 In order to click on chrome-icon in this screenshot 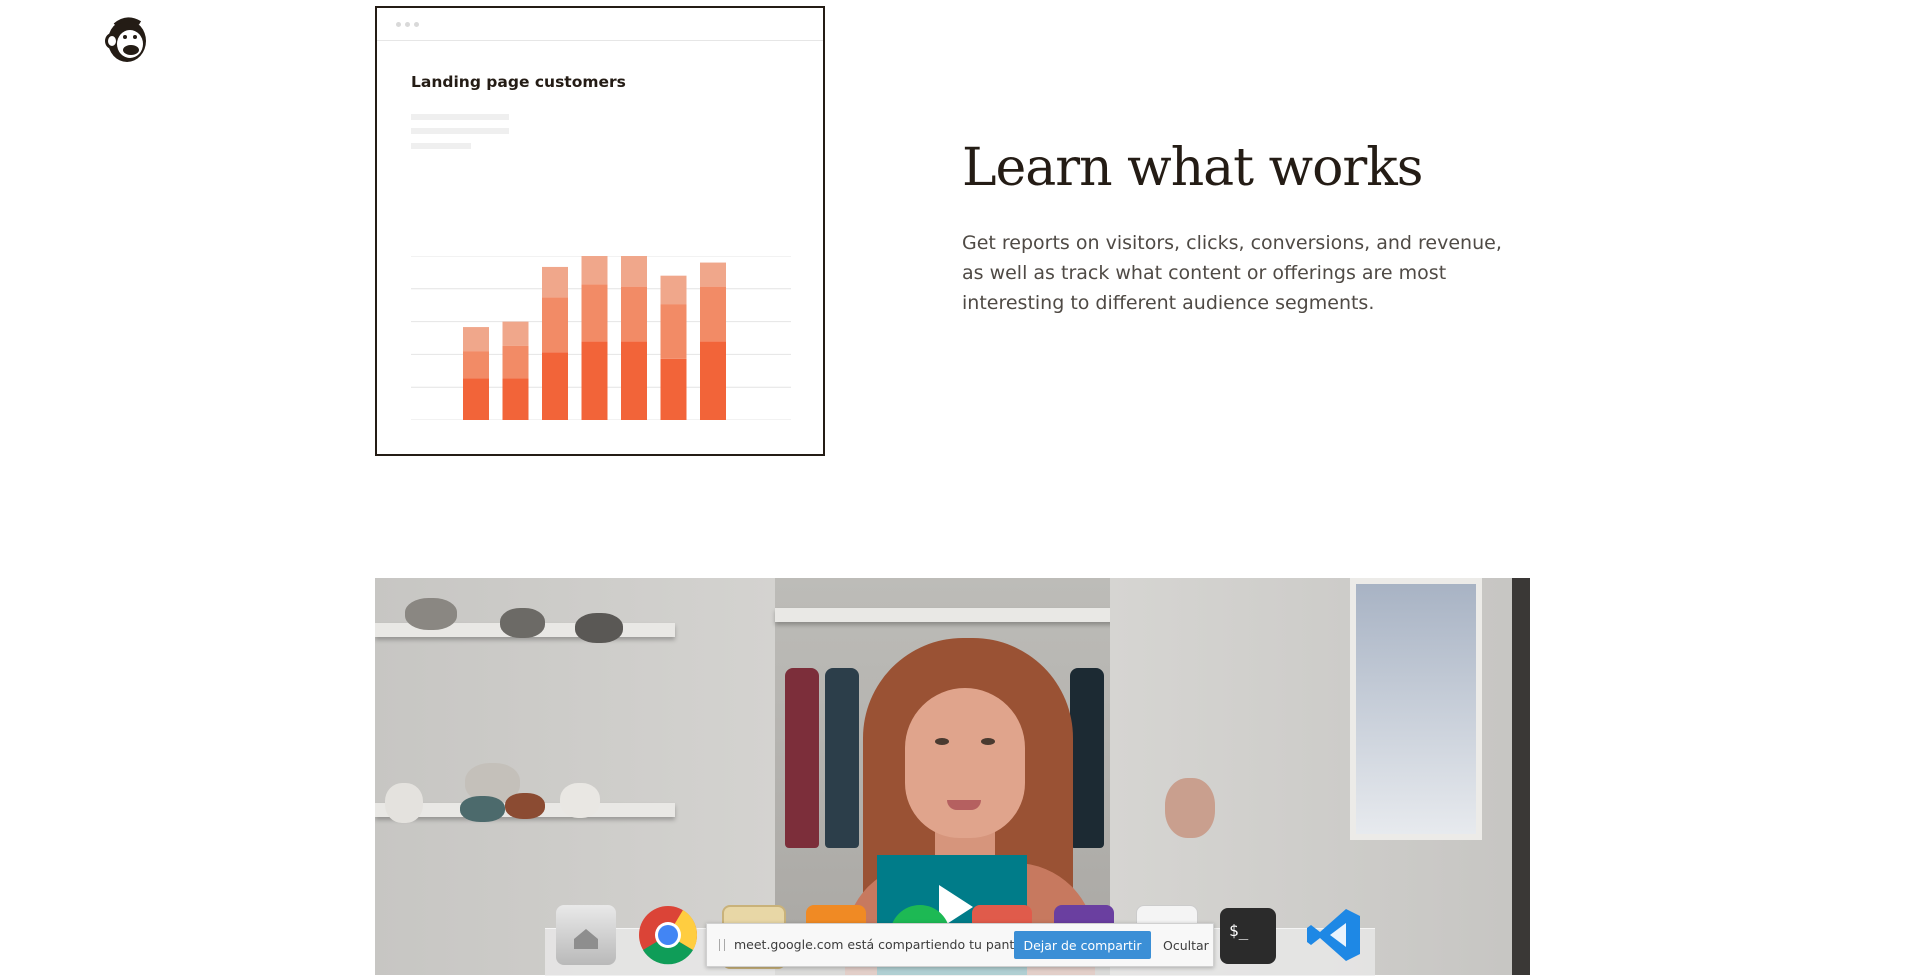, I will do `click(668, 935)`.